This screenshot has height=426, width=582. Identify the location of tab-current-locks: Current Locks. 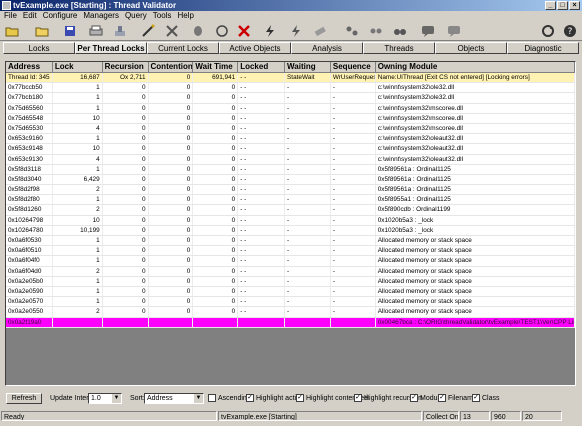
(183, 48).